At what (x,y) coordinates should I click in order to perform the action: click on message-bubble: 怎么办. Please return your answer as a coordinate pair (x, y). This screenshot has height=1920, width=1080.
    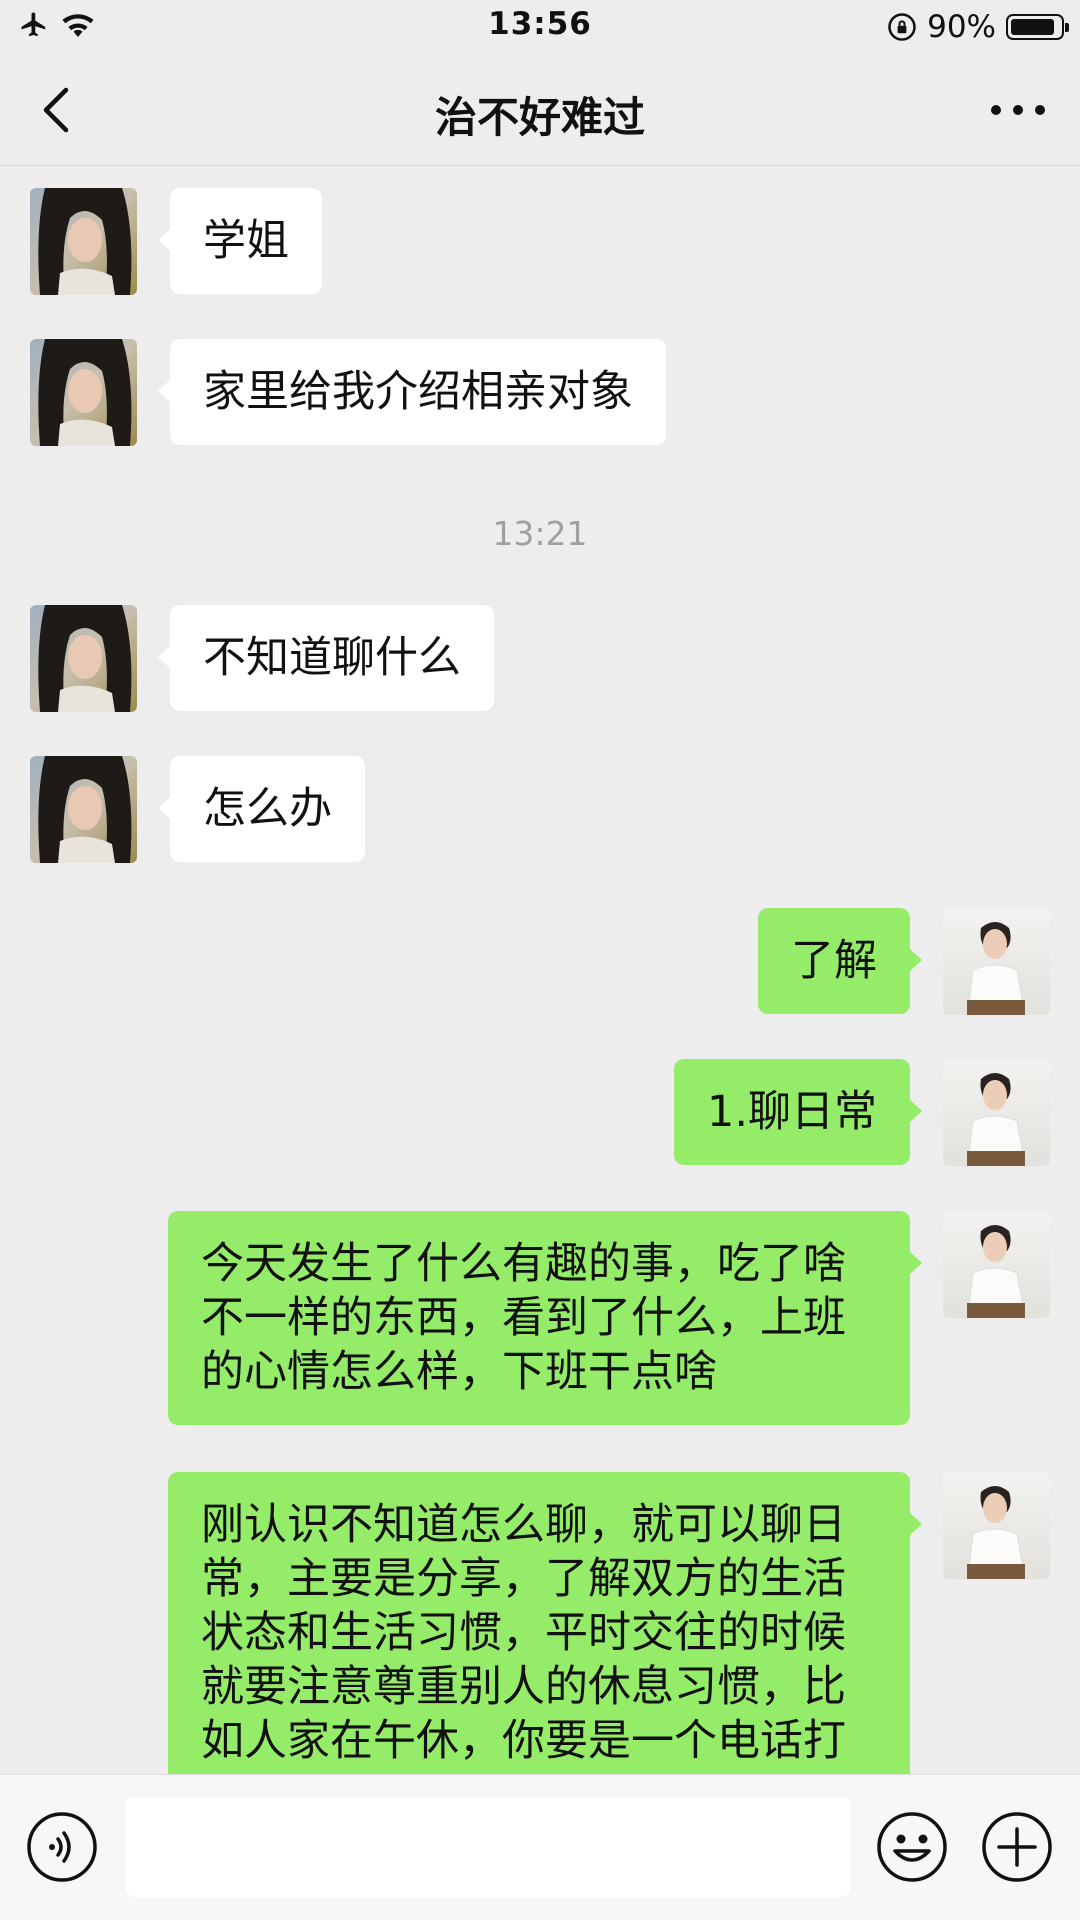
    Looking at the image, I should click on (261, 809).